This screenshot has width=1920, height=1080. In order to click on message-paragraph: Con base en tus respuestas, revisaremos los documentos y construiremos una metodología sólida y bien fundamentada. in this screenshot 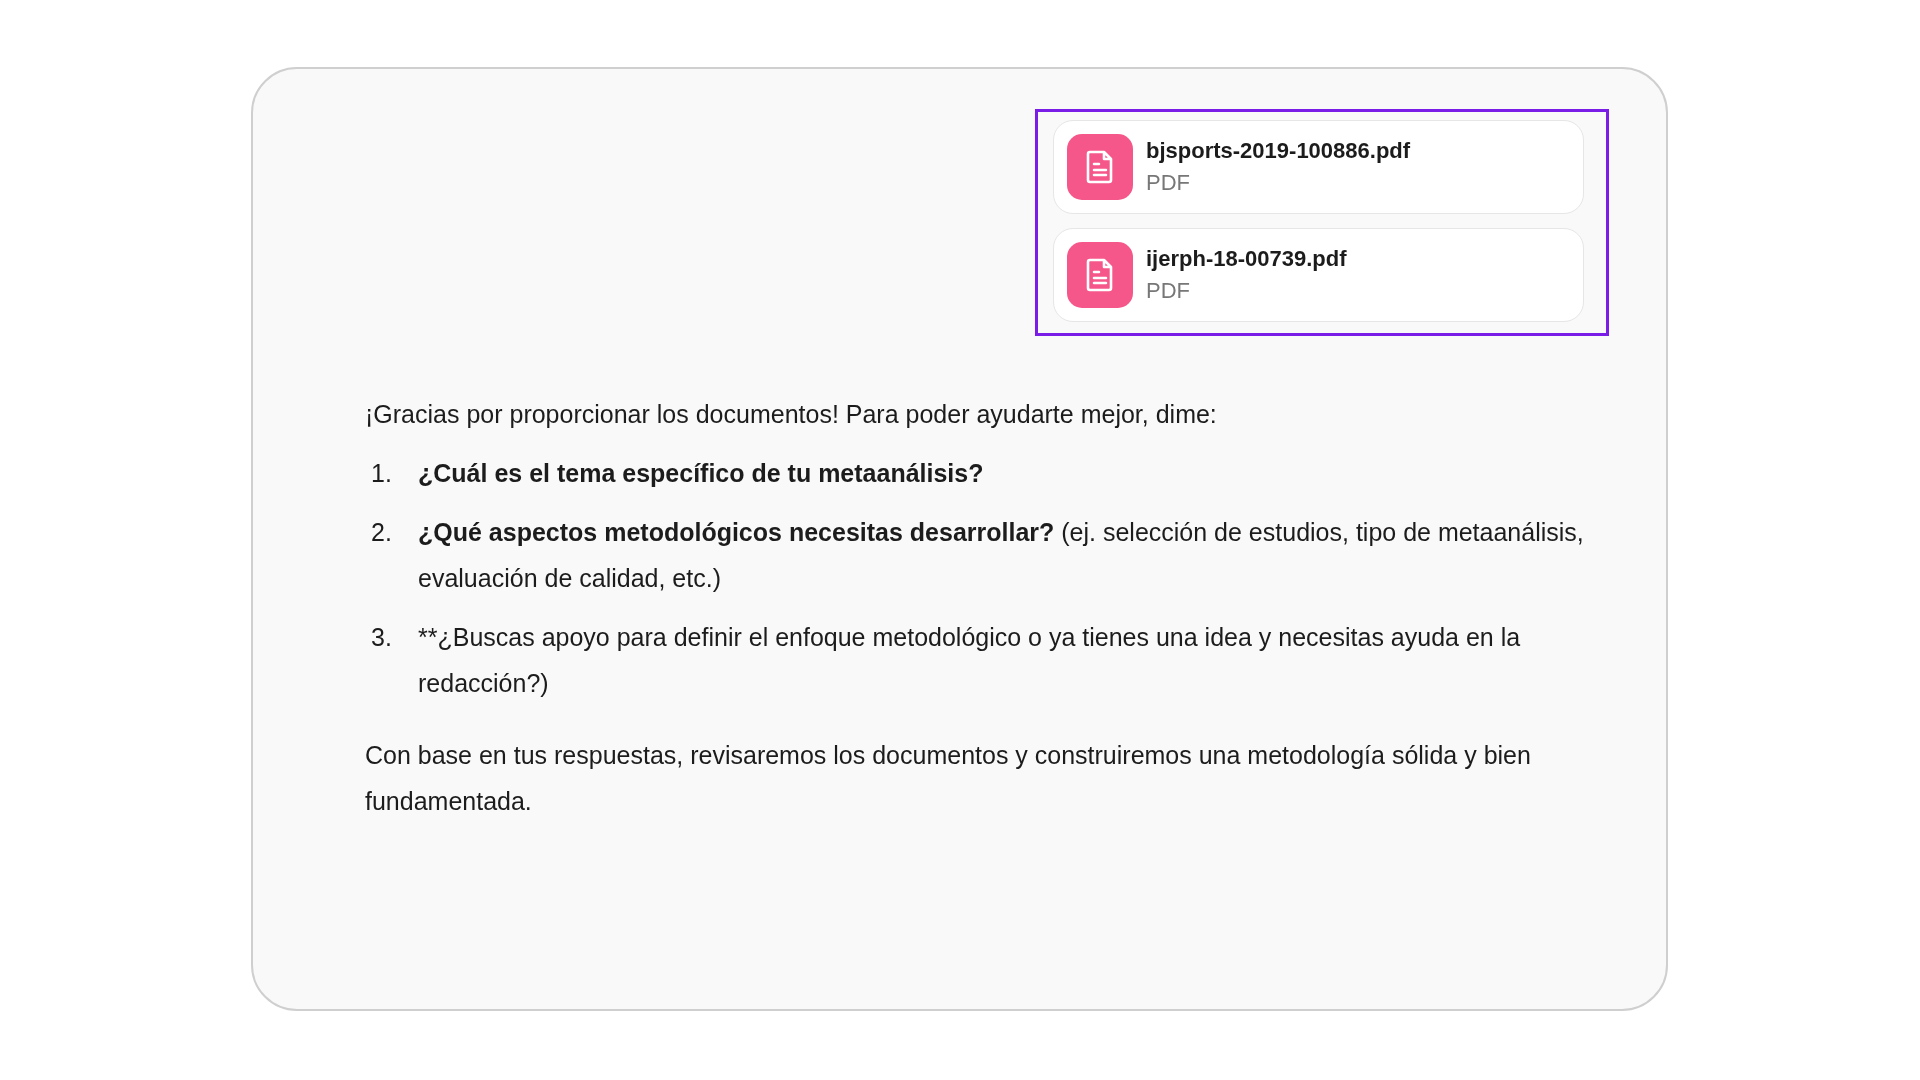, I will do `click(948, 778)`.